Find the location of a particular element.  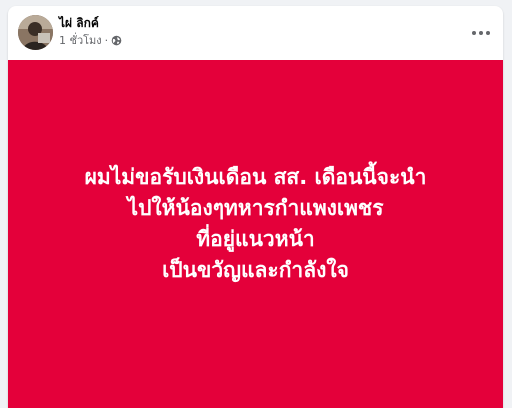

more-options-button is located at coordinates (481, 33).